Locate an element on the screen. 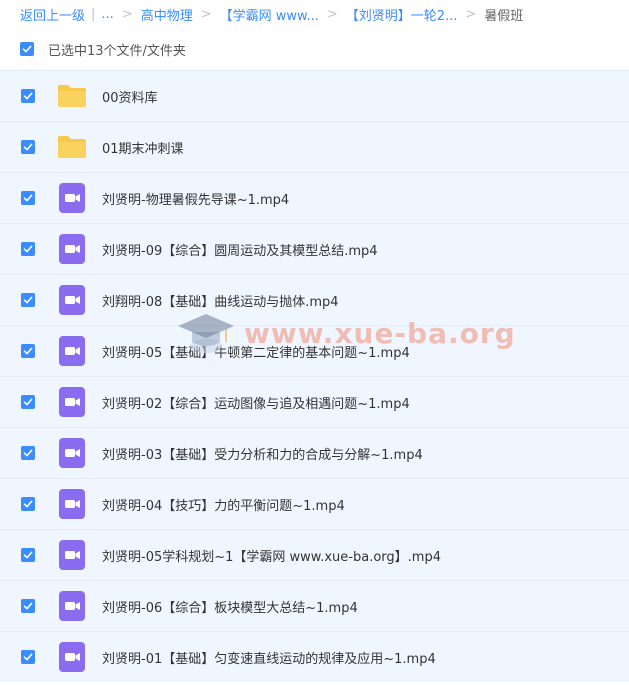  file-row: 刘贤明-09【综合】圆周运动及其模型总结.mp4 is located at coordinates (314, 248).